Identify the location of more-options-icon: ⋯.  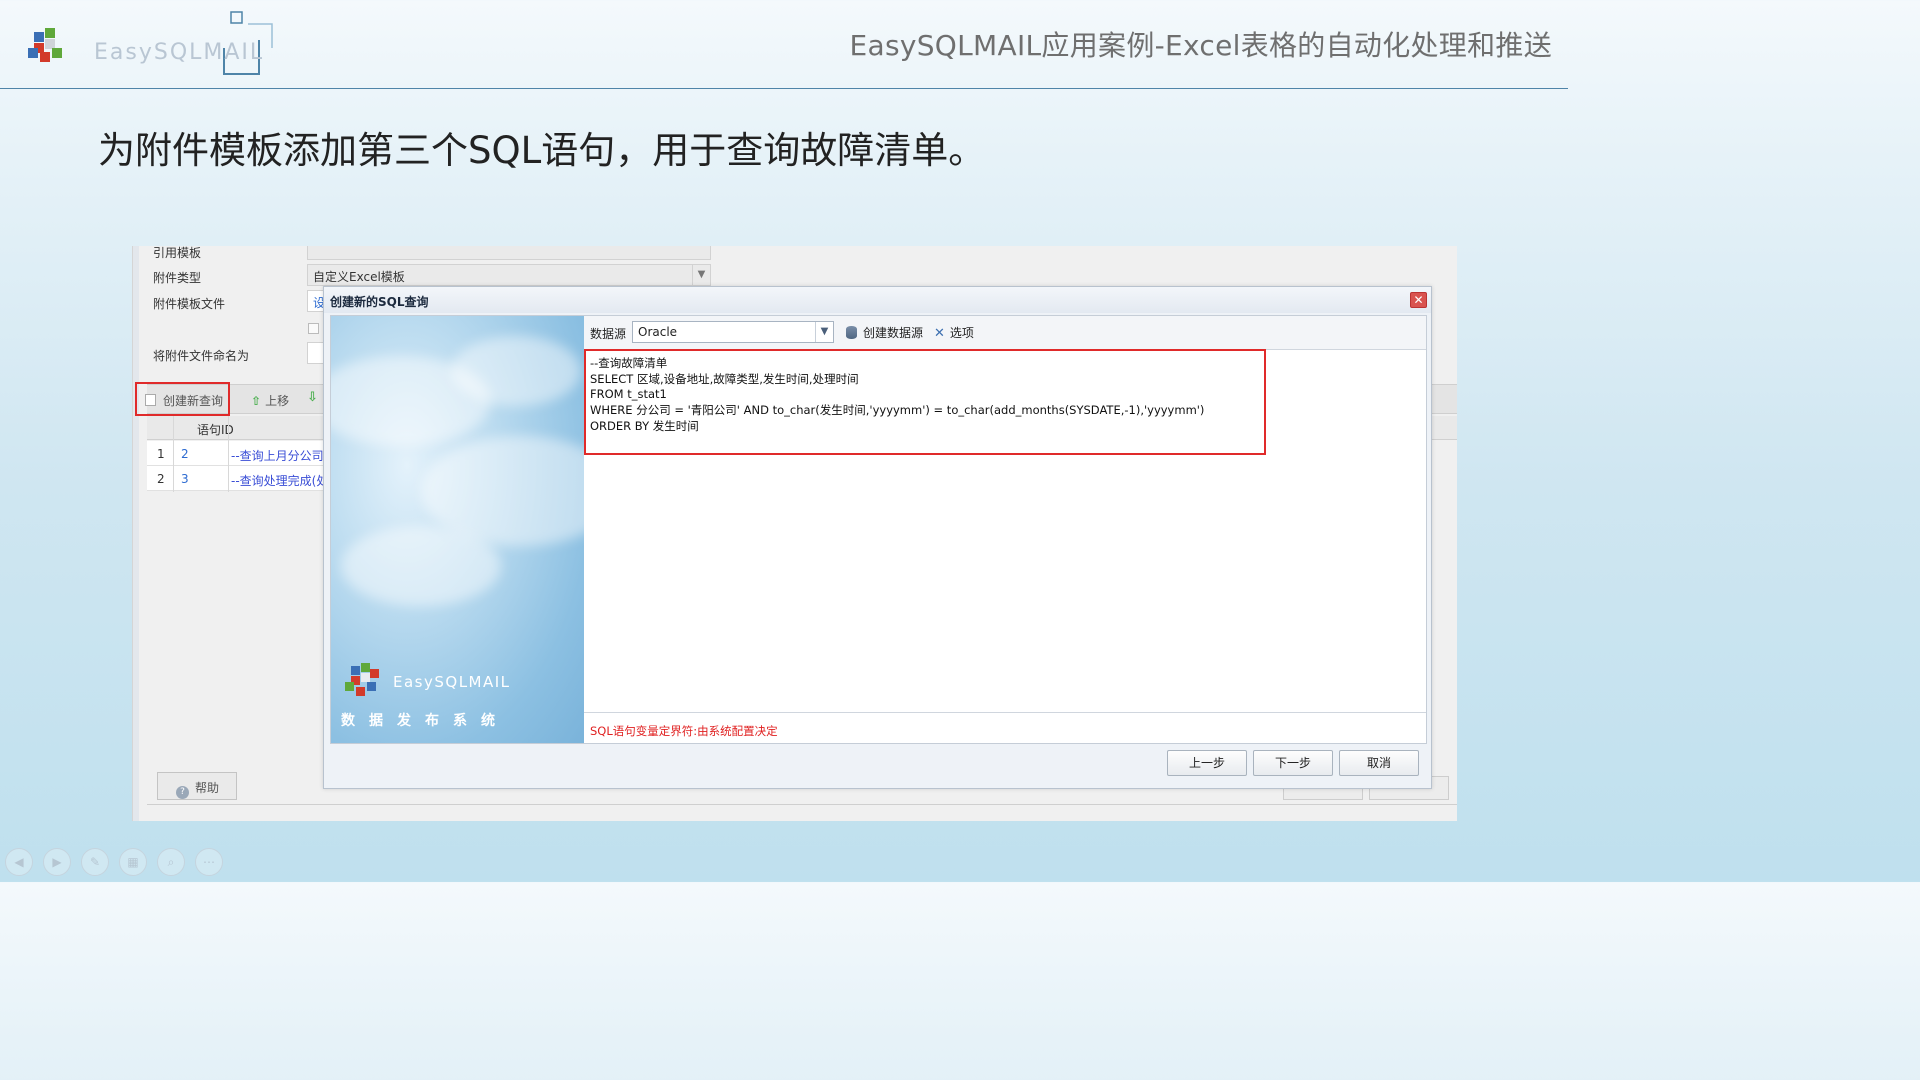
(209, 862).